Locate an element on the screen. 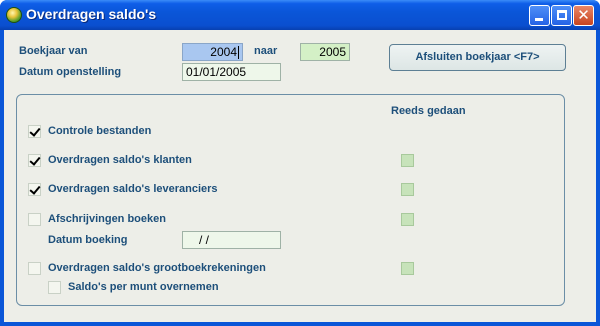 The image size is (600, 326). window-title: Overdragen saldo's is located at coordinates (91, 14).